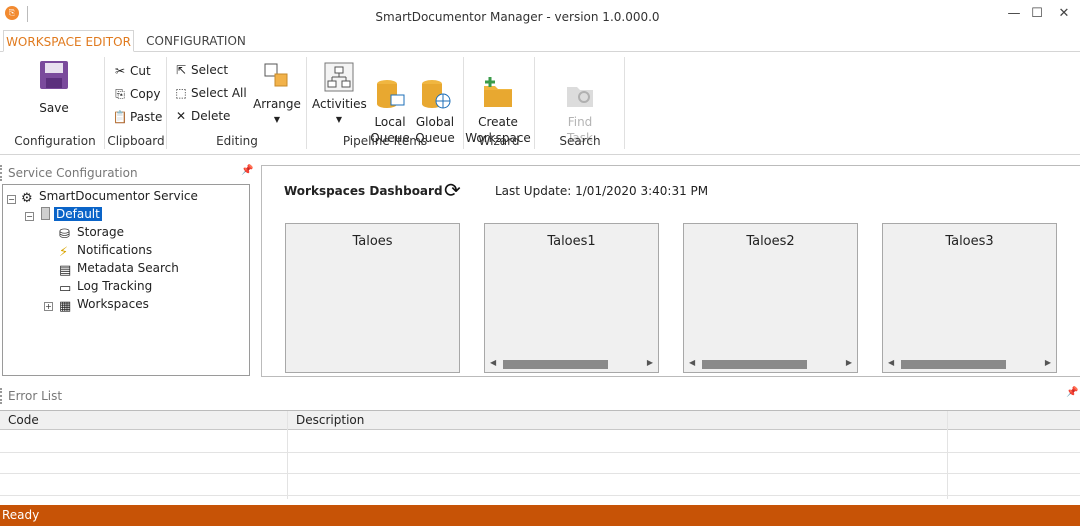 The height and width of the screenshot is (526, 1080). I want to click on tree-item-log-tracking: ▭ Log Tracking, so click(106, 286).